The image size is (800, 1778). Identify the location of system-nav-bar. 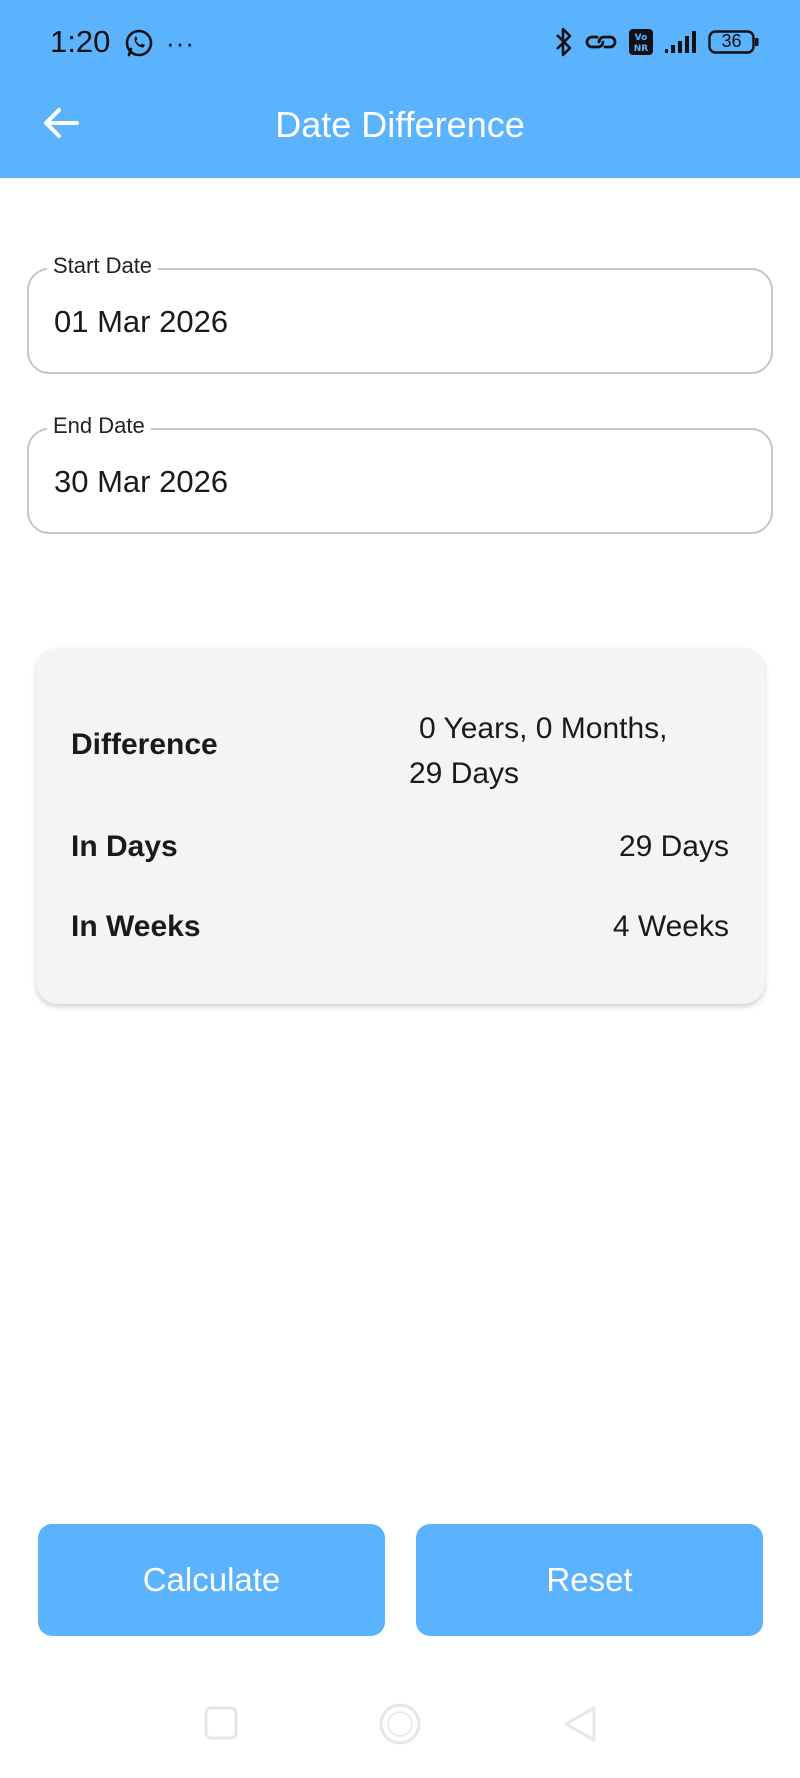
(400, 1734).